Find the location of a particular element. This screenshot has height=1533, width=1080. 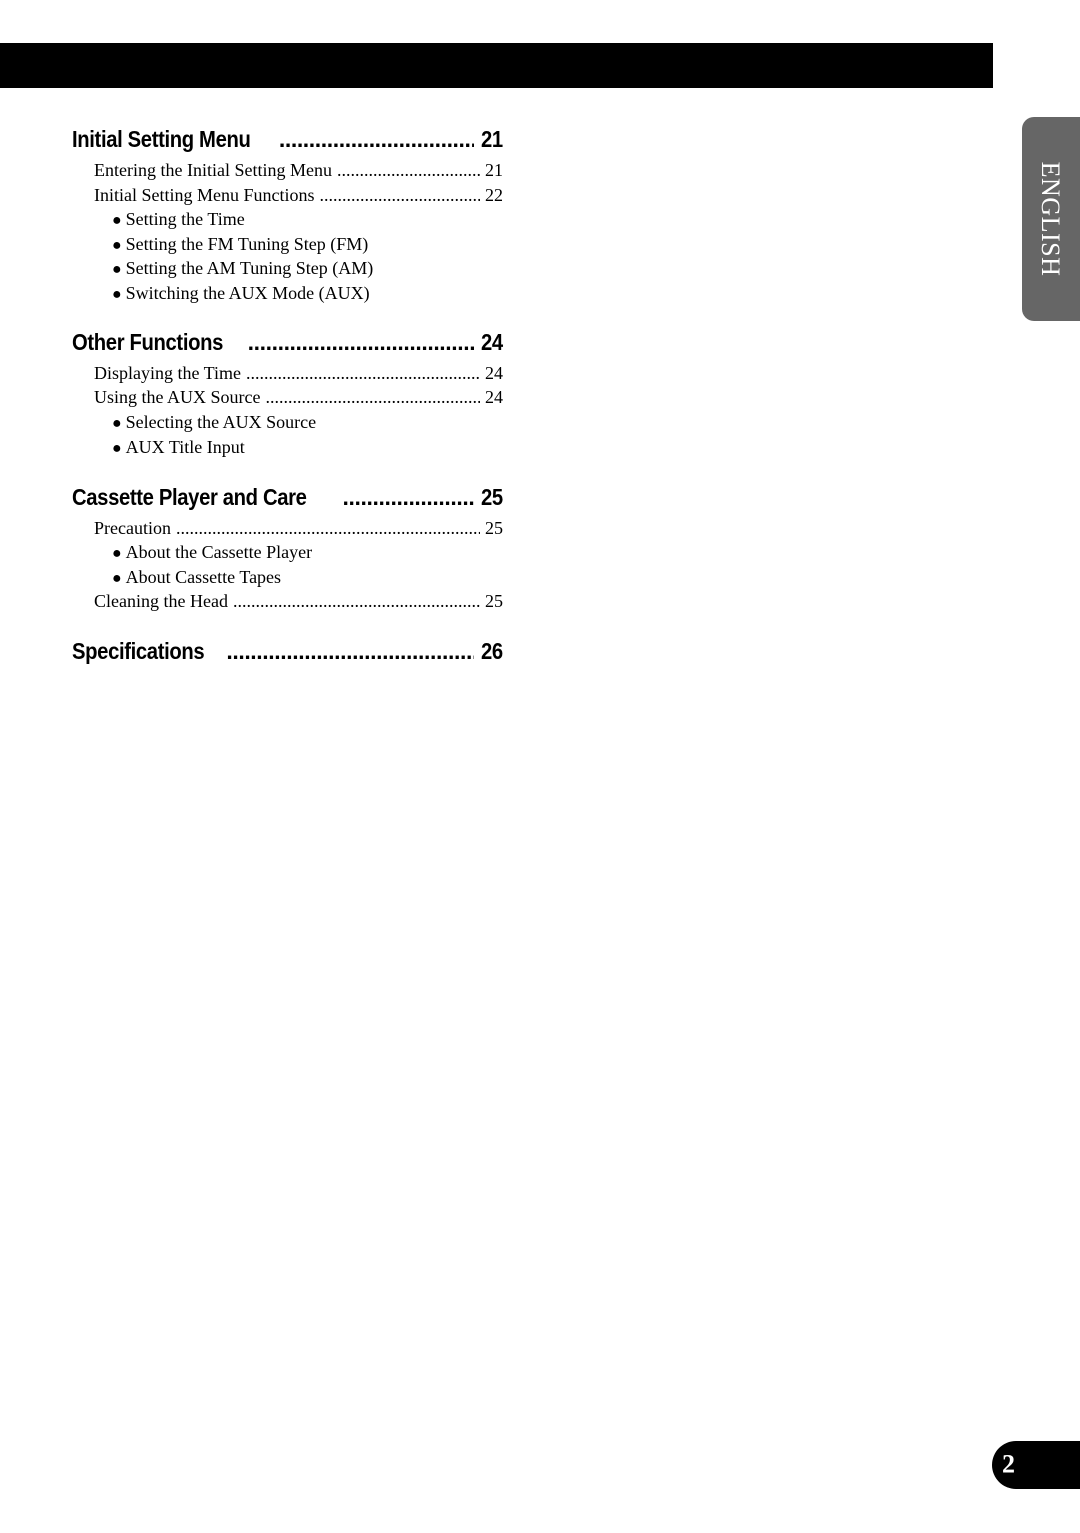

toc-entry: Cleaning the Head 25 is located at coordinates (298, 601).